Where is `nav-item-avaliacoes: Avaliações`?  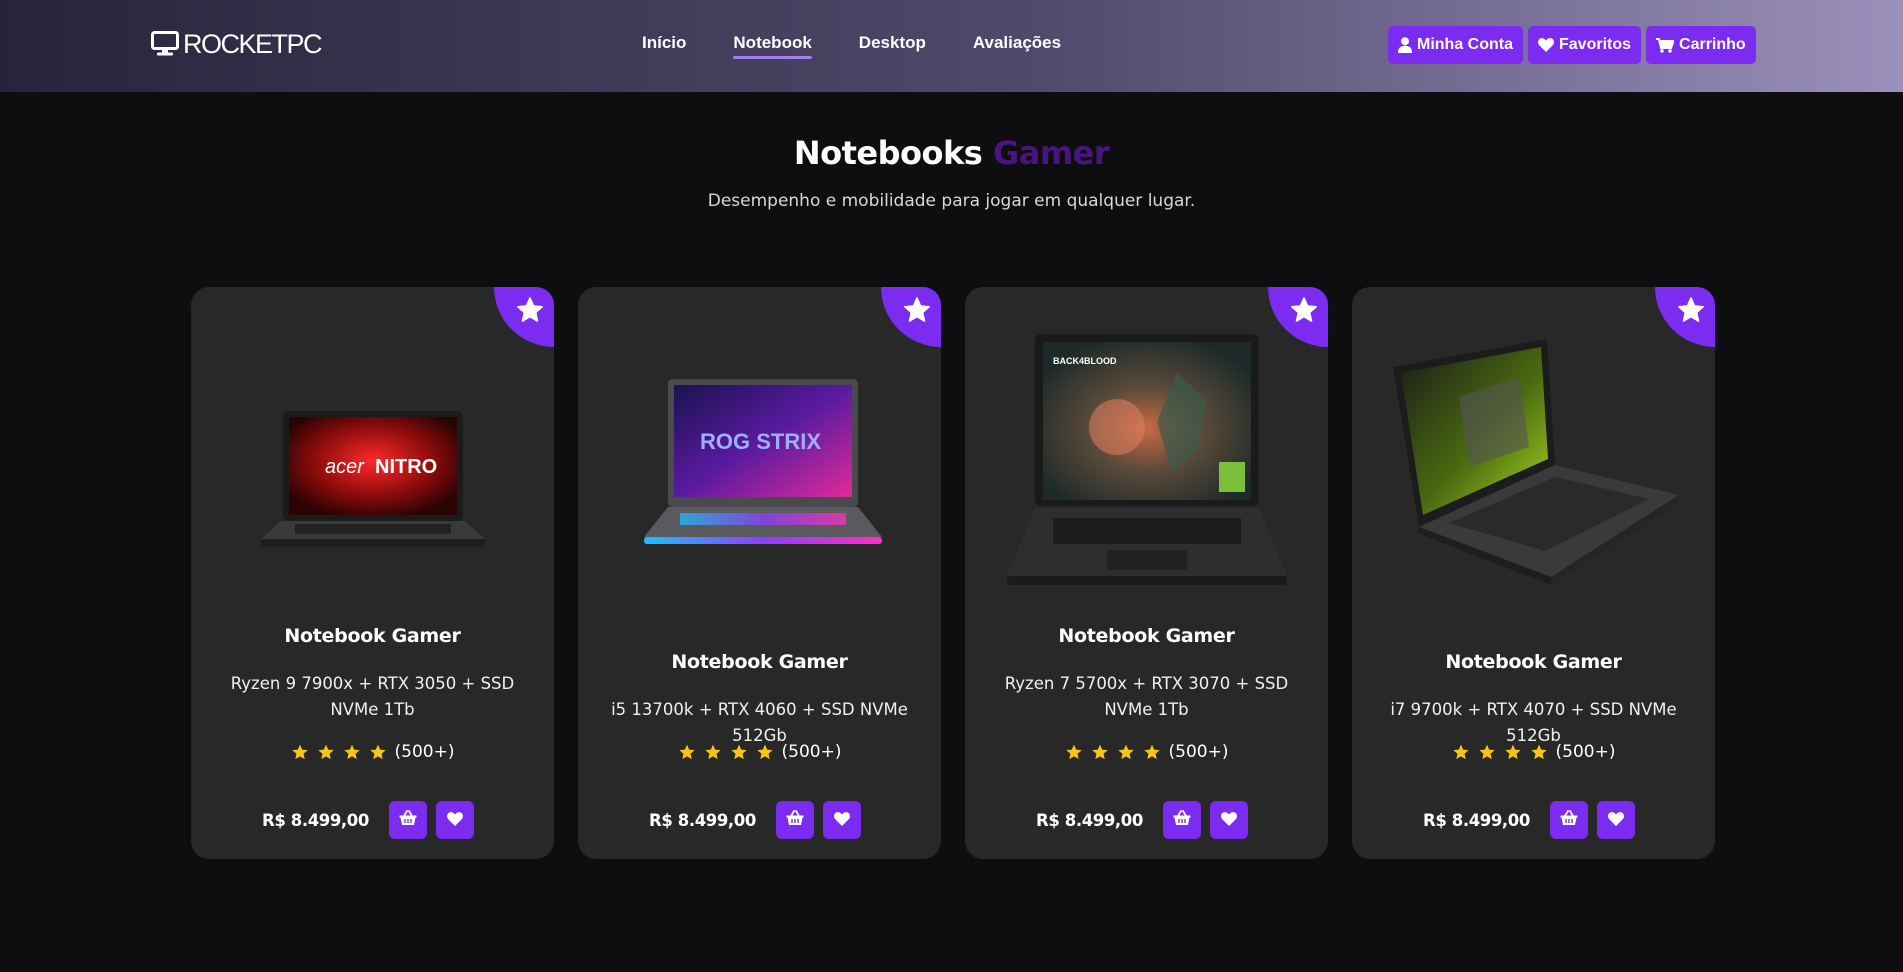
nav-item-avaliacoes: Avaliações is located at coordinates (1017, 46).